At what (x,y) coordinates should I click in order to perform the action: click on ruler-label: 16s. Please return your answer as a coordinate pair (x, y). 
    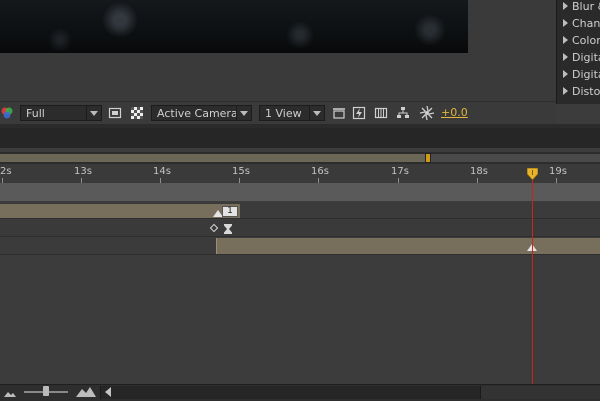
    Looking at the image, I should click on (320, 171).